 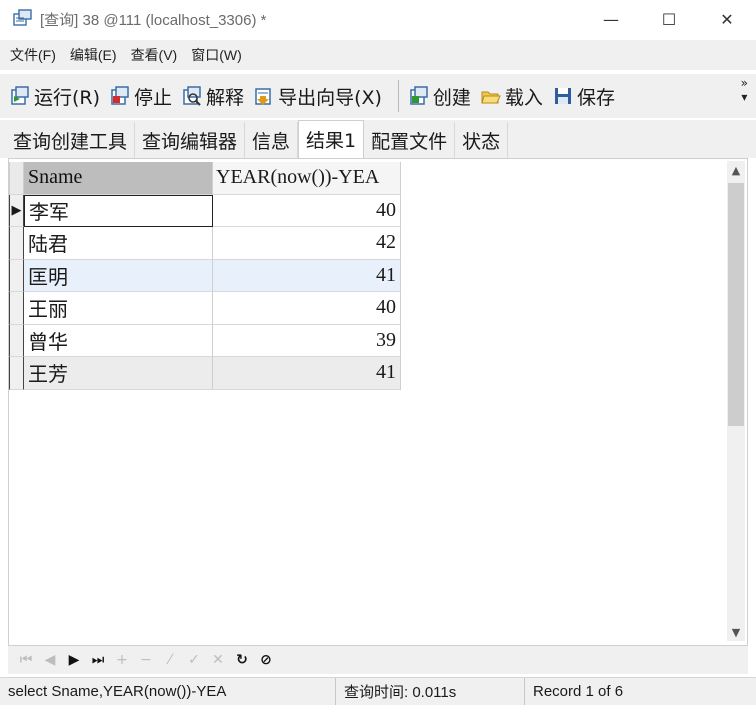 I want to click on folder-open-icon, so click(x=491, y=96).